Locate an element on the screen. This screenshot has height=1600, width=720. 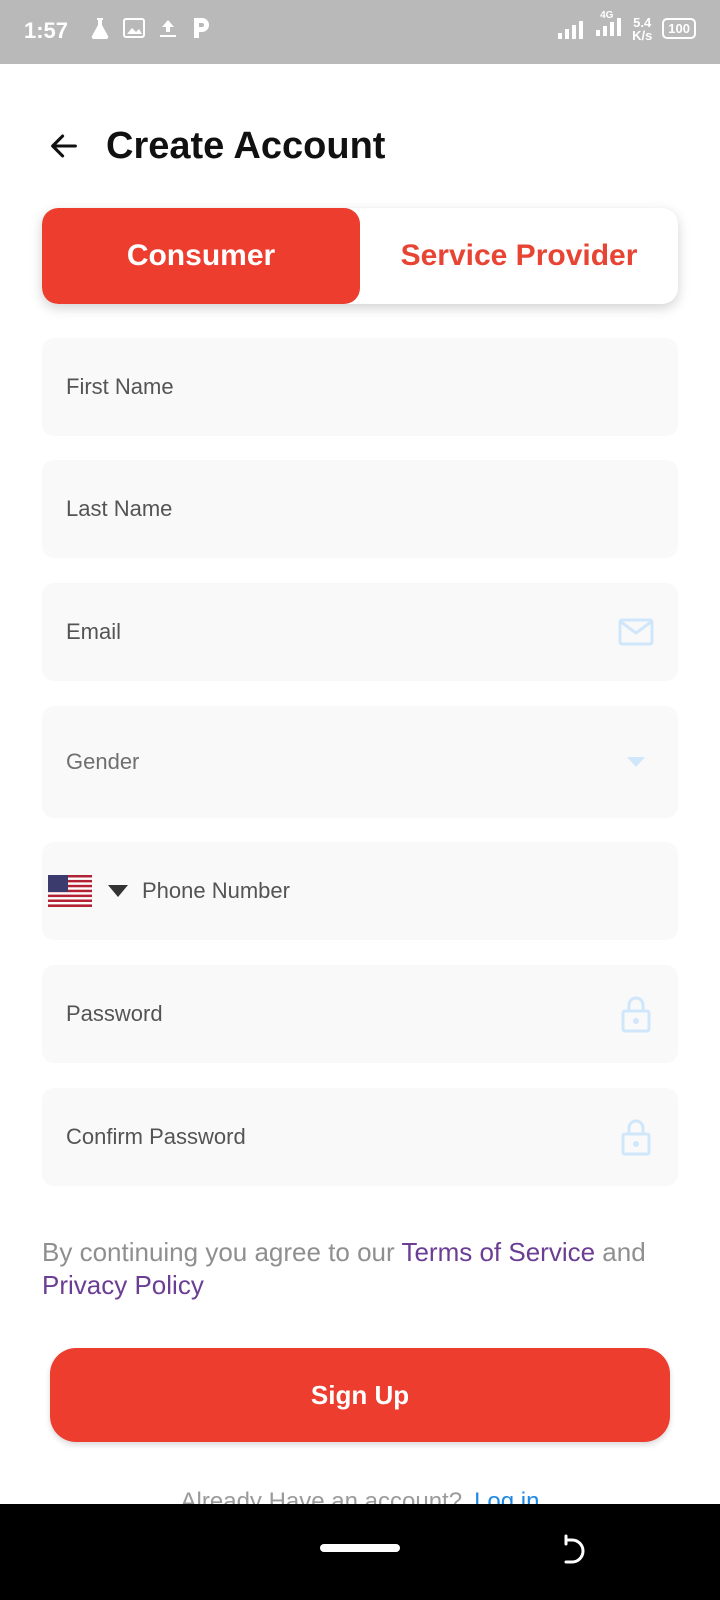
confirm-password-placeholder: Confirm Password is located at coordinates (156, 1136).